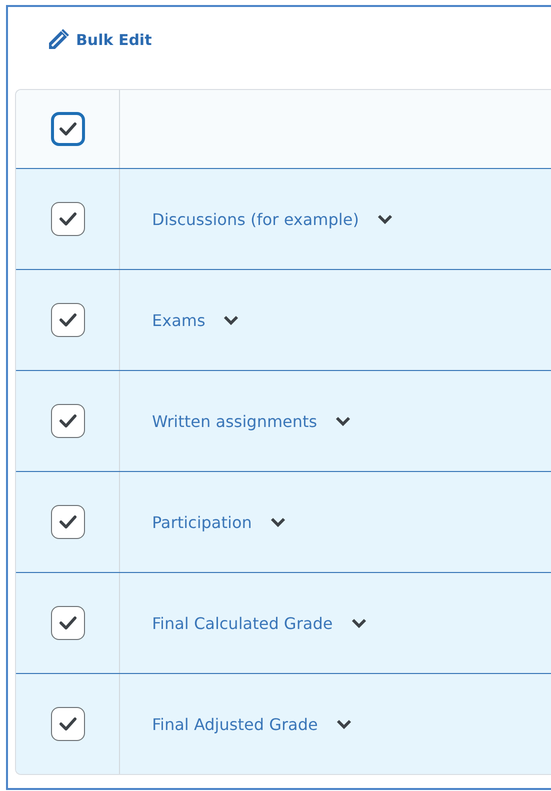  Describe the element at coordinates (99, 40) in the screenshot. I see `bulk-edit-button: Bulk Edit` at that location.